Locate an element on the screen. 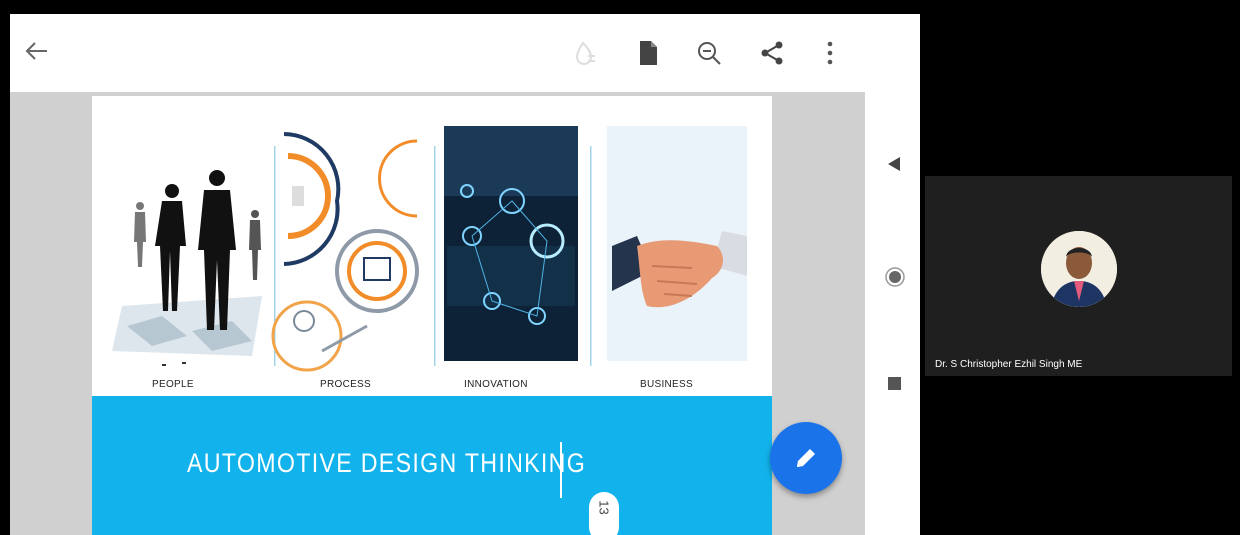 The height and width of the screenshot is (535, 1240). innovation-image is located at coordinates (511, 243).